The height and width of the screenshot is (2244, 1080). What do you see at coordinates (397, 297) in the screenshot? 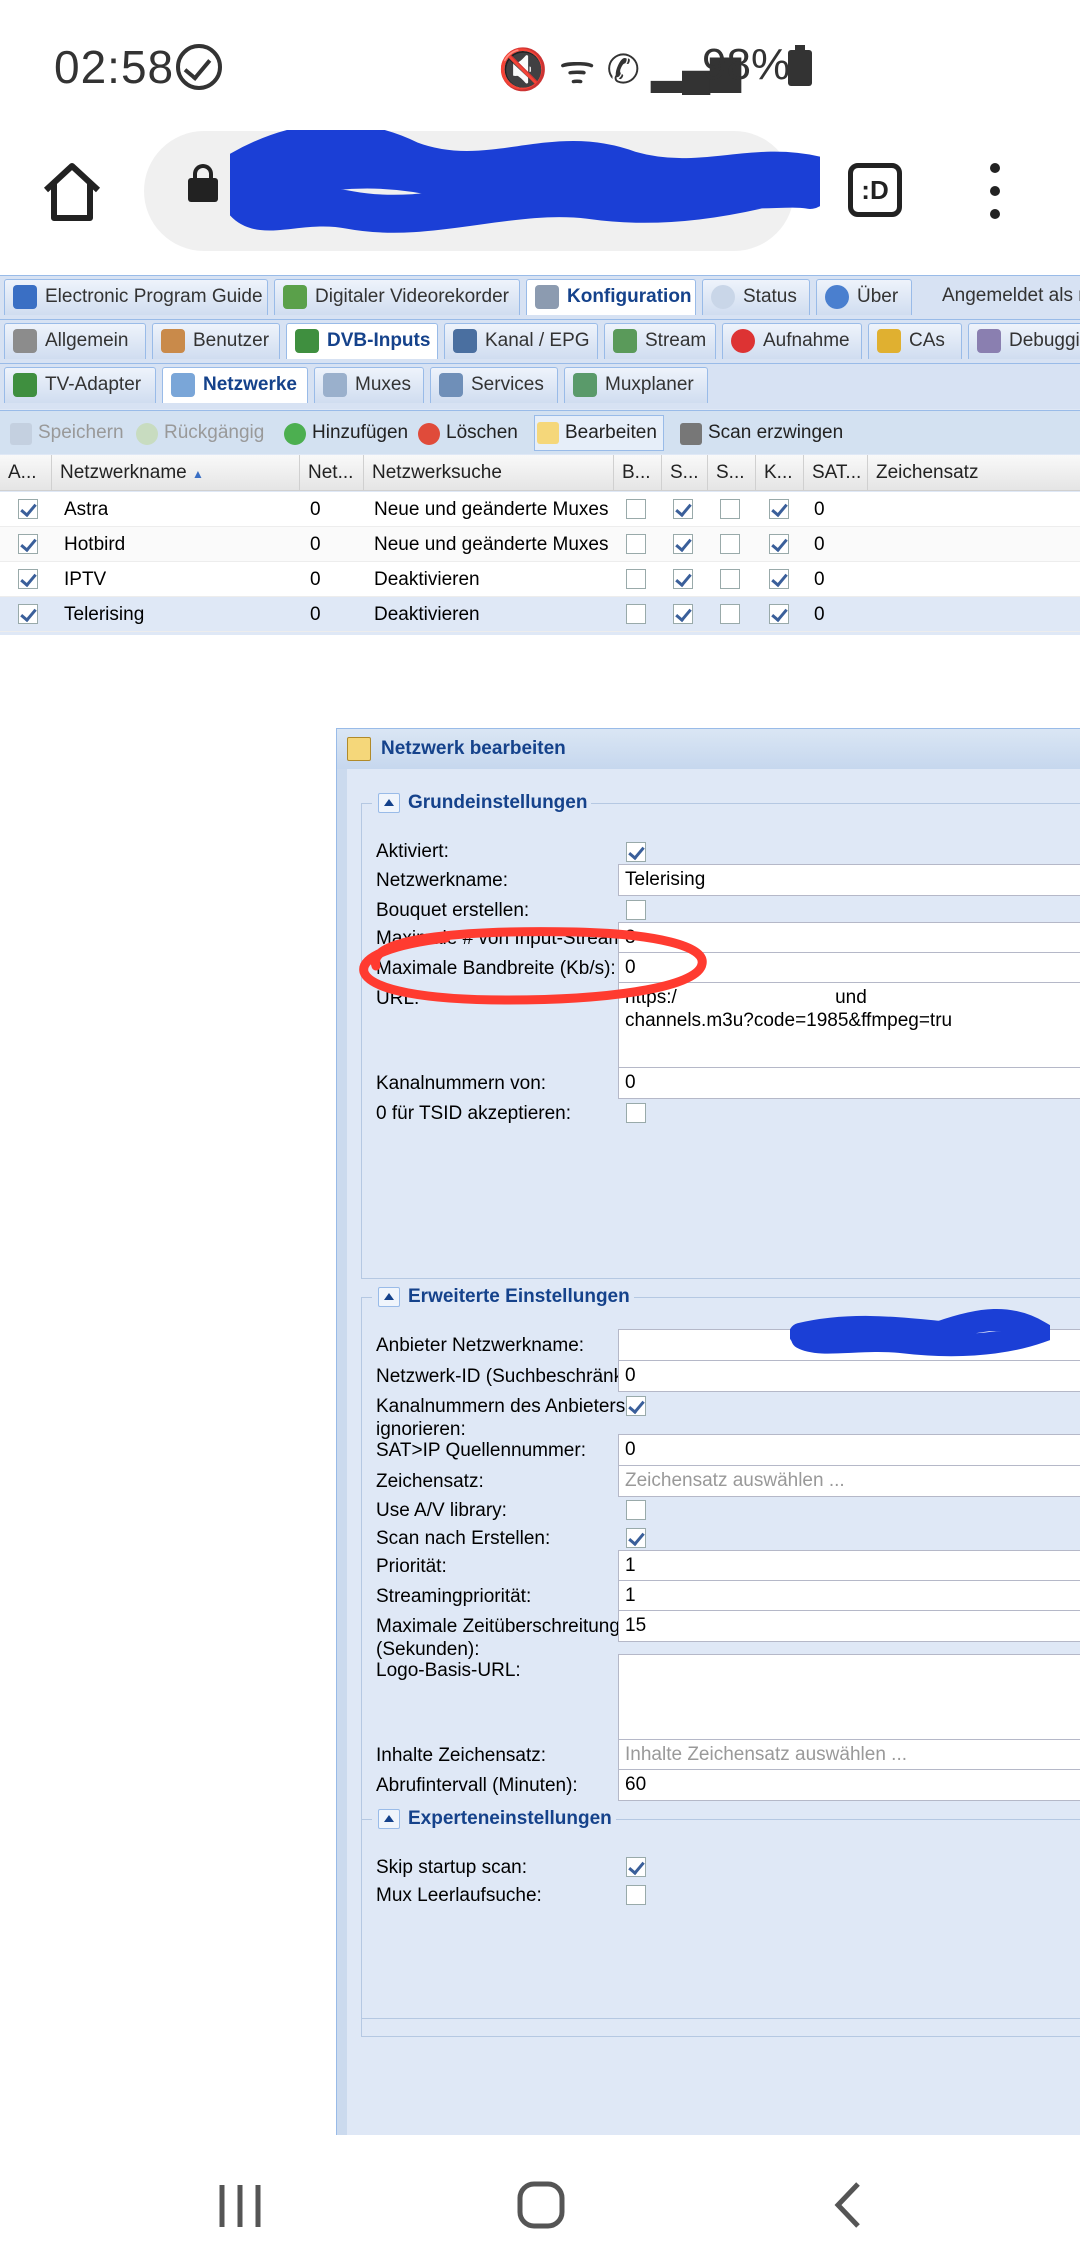
I see `tab-dvr: Digitaler Videorekorder` at bounding box center [397, 297].